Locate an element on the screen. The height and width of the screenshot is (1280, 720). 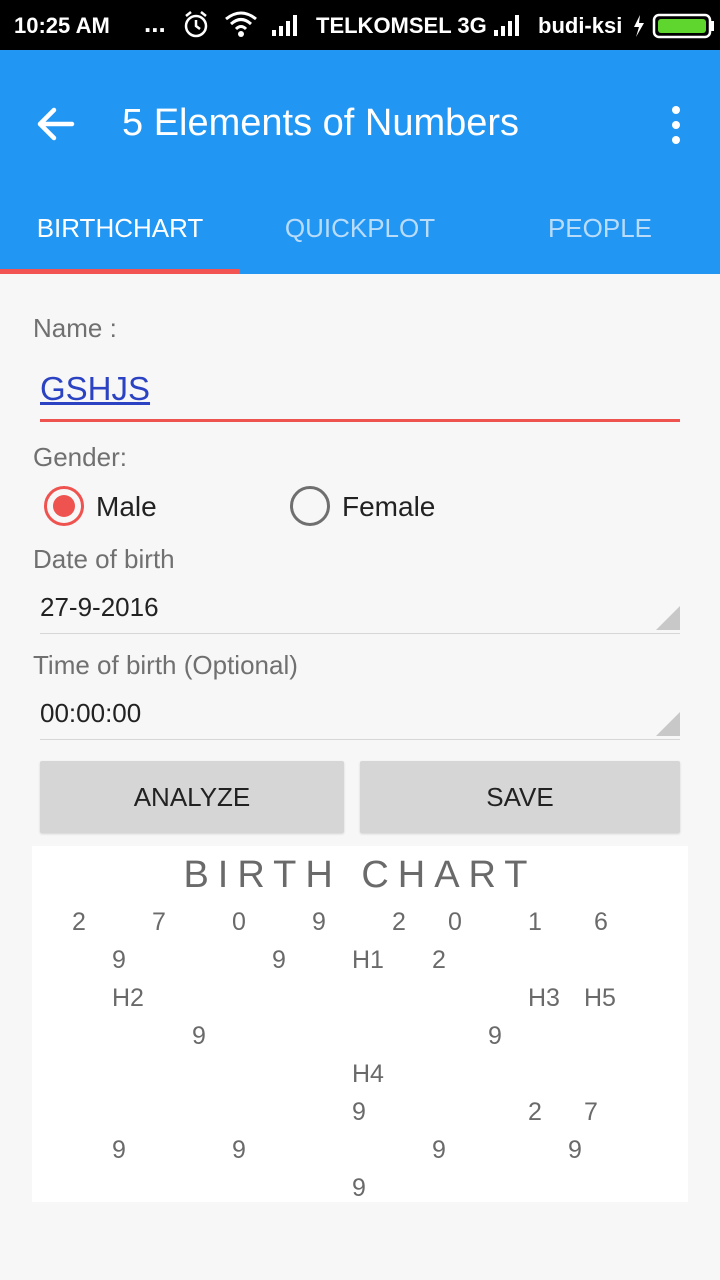
chart-cell: H4 is located at coordinates (368, 1074).